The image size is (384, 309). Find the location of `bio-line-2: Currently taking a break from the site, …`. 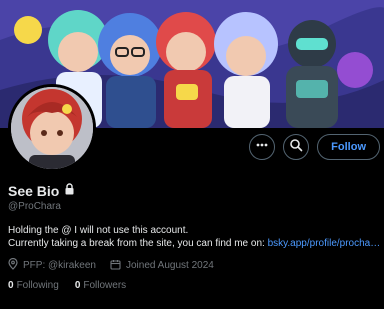

bio-line-2: Currently taking a break from the site, … is located at coordinates (194, 243).